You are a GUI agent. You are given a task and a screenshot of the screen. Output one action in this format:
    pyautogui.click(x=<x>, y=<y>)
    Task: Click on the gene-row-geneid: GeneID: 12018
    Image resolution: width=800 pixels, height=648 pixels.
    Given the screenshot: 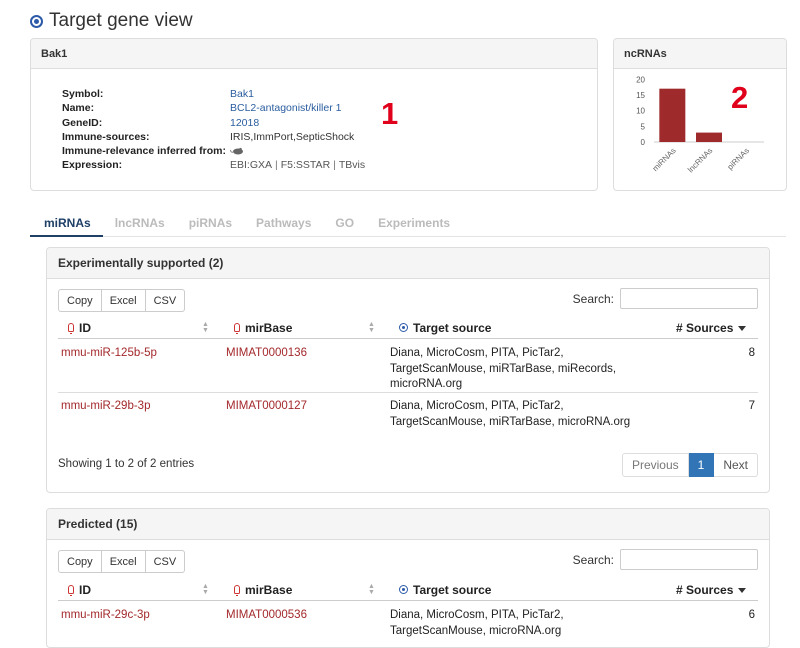 What is the action you would take?
    pyautogui.click(x=213, y=123)
    